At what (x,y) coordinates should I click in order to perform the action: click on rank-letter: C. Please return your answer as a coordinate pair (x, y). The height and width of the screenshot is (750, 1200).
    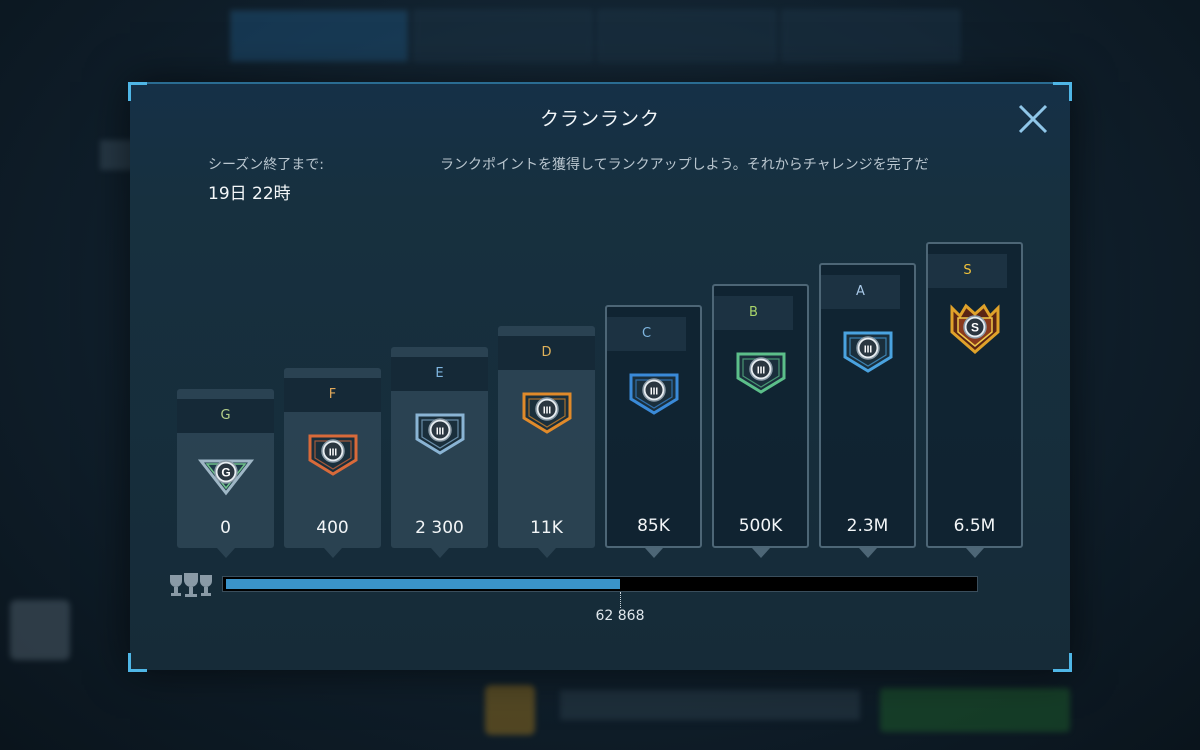
    Looking at the image, I should click on (646, 334).